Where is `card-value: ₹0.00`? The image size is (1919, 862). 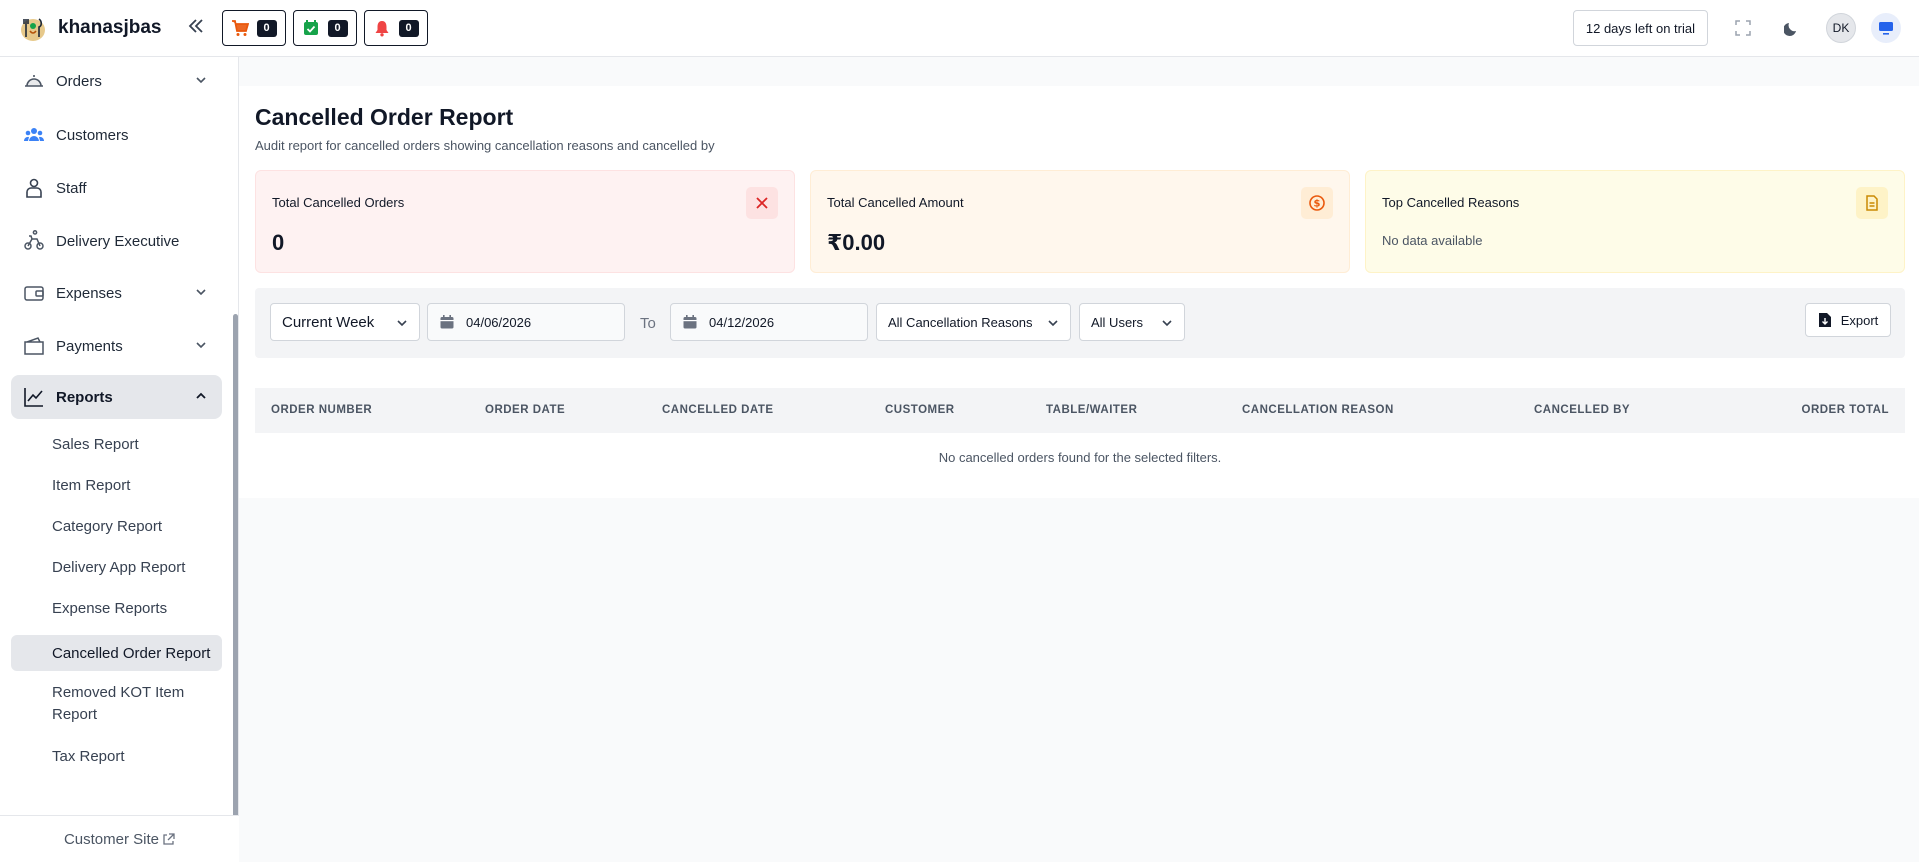 card-value: ₹0.00 is located at coordinates (856, 242).